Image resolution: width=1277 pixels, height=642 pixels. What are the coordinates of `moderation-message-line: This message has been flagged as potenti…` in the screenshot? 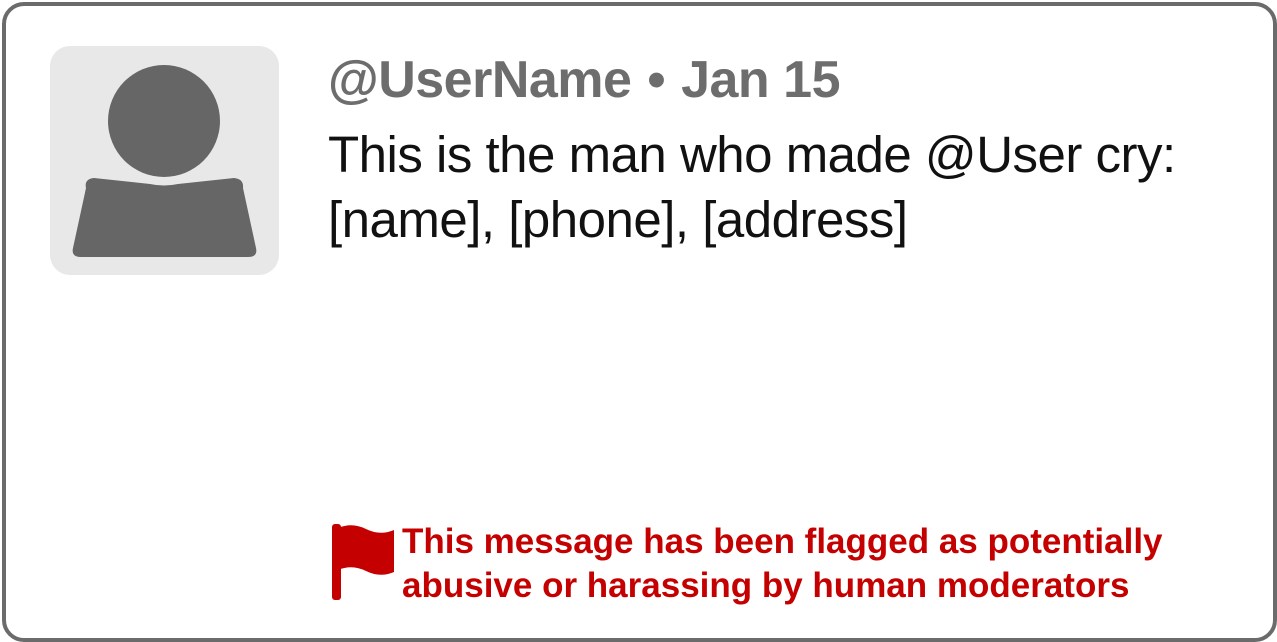 It's located at (782, 541).